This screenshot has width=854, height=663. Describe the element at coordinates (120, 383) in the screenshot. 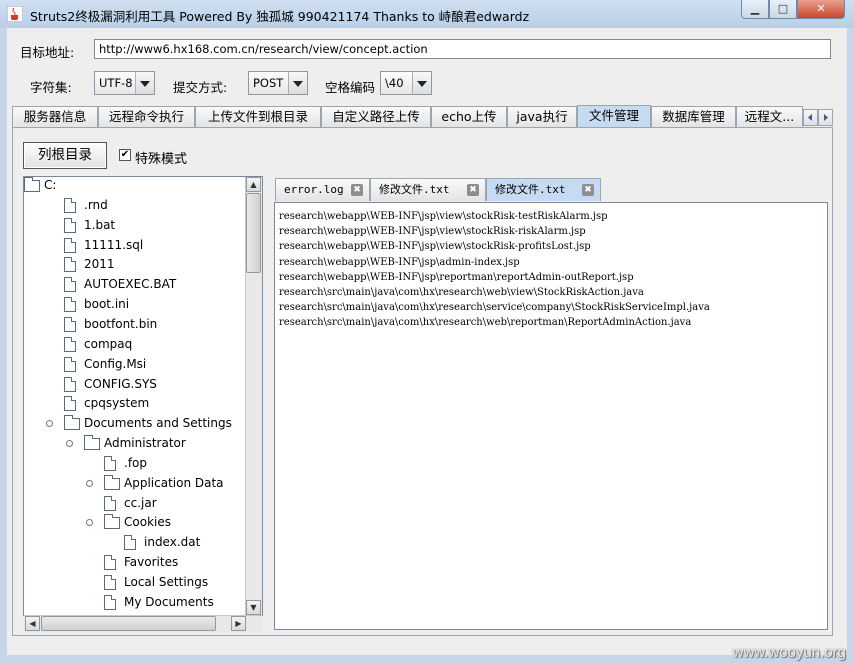

I see `tree-node-label: CONFIG.SYS` at that location.